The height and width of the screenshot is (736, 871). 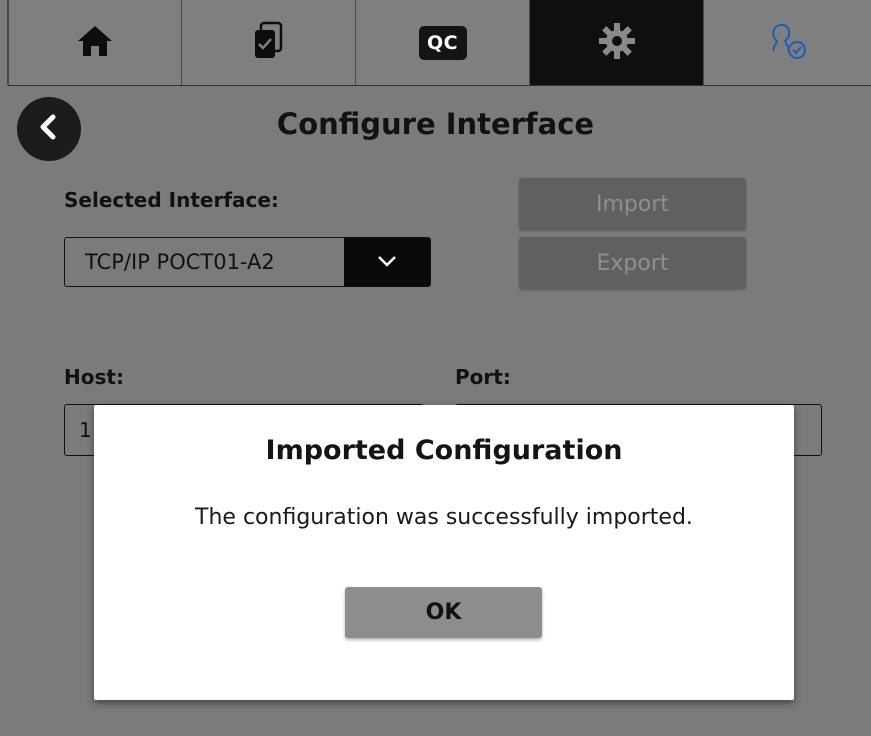 I want to click on tab-user, so click(x=787, y=42).